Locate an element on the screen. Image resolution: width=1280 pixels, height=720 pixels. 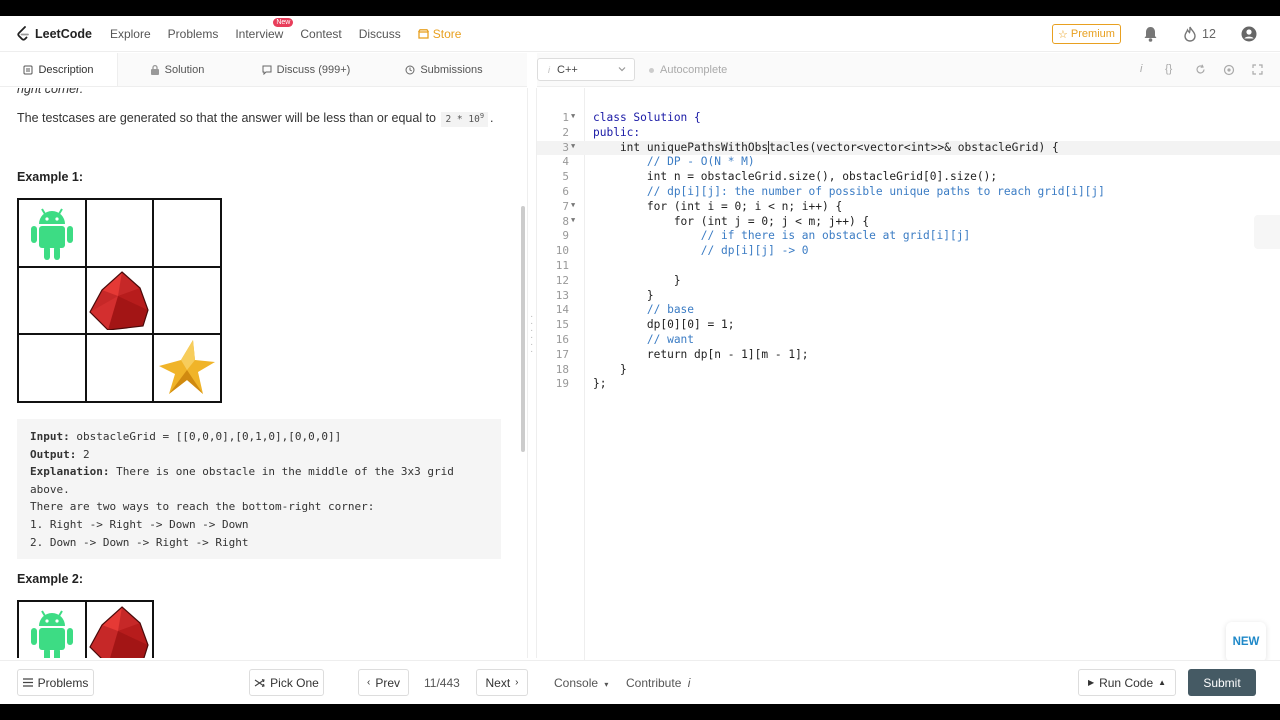
brand-name: LeetCode is located at coordinates (63, 33).